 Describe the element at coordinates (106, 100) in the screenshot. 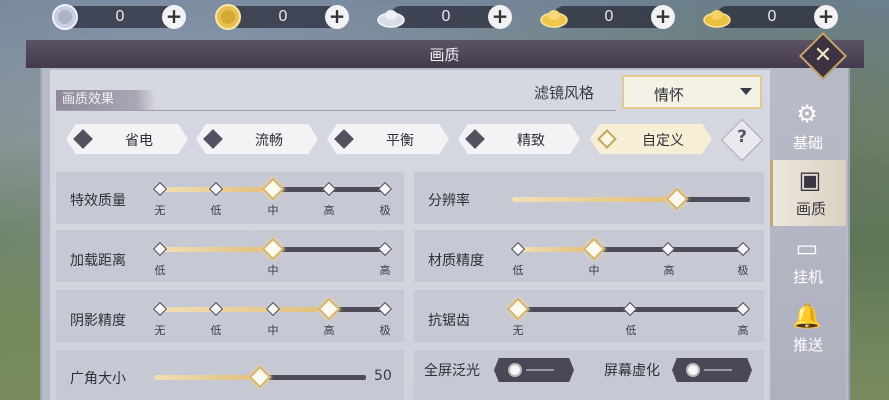

I see `section-title: 画质效果` at that location.